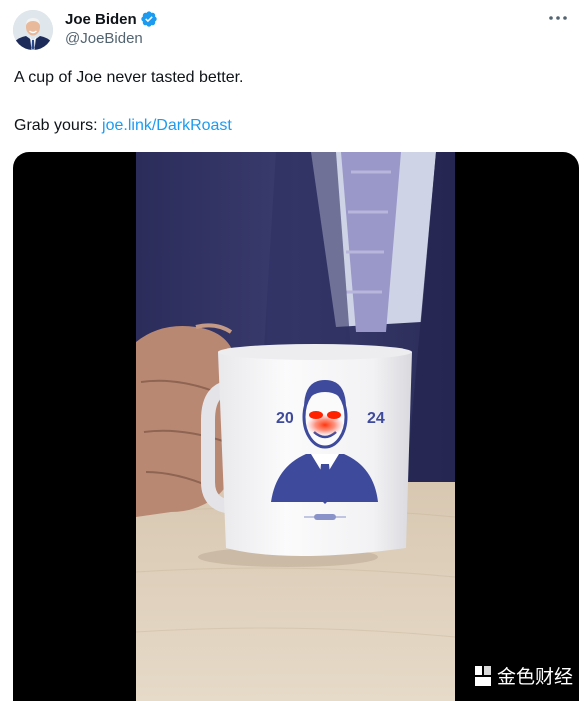  Describe the element at coordinates (111, 38) in the screenshot. I see `author-handle: @JoeBiden` at that location.